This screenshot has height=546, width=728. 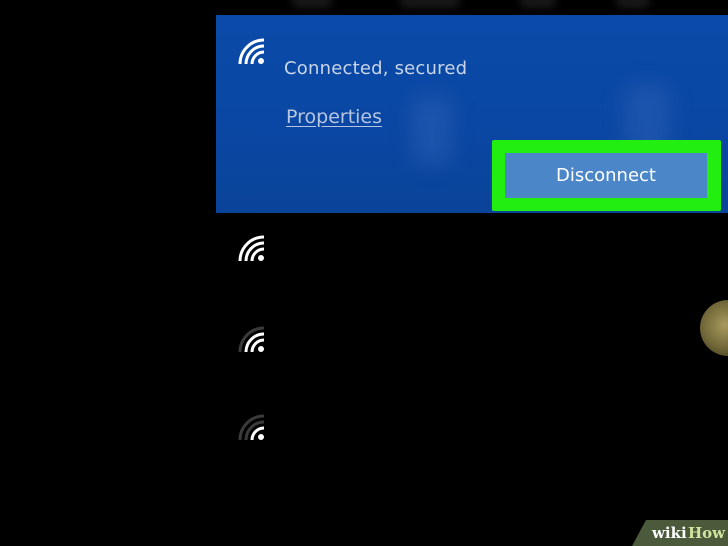 I want to click on disconnect-button: Disconnect, so click(x=606, y=175).